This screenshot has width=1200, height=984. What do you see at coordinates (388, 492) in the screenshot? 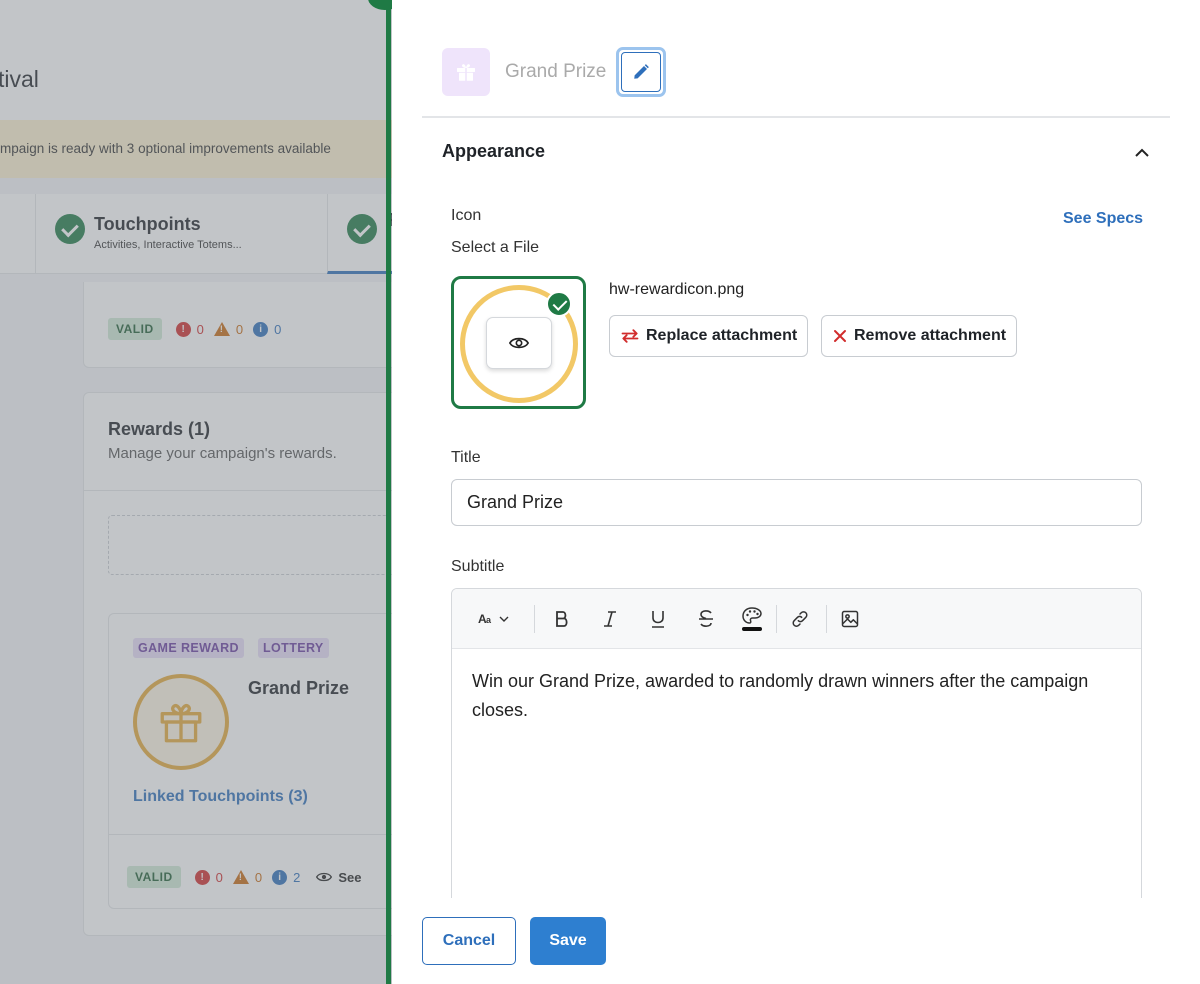
I see `drawer-resize-handle` at bounding box center [388, 492].